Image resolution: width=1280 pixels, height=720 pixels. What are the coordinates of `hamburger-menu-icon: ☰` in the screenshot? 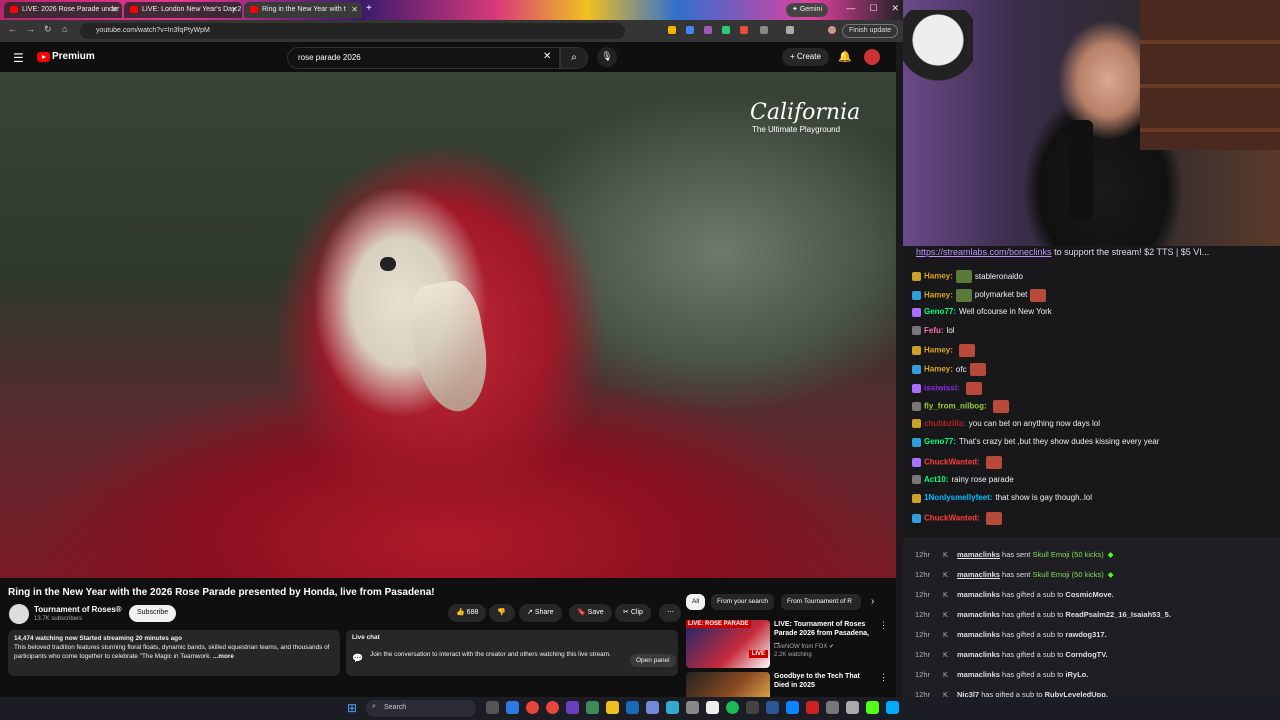 It's located at (18, 58).